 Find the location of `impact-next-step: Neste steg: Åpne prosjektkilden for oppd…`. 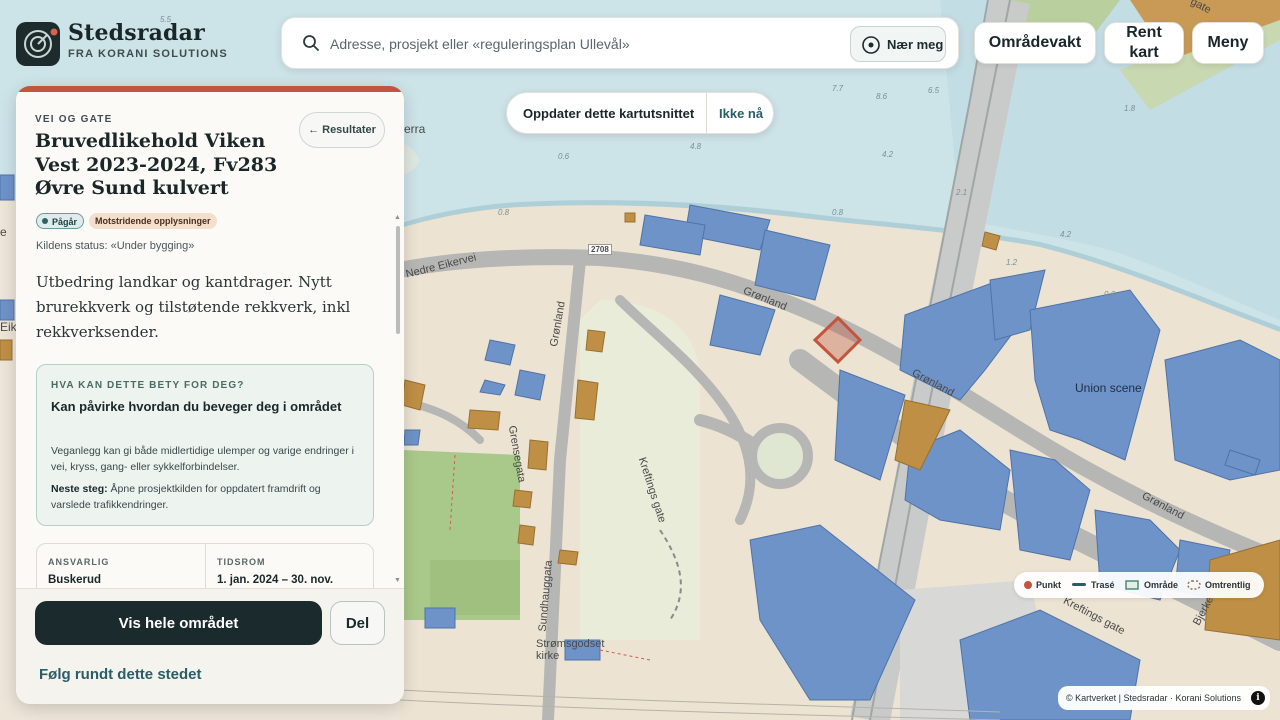

impact-next-step: Neste steg: Åpne prosjektkilden for oppd… is located at coordinates (206, 497).